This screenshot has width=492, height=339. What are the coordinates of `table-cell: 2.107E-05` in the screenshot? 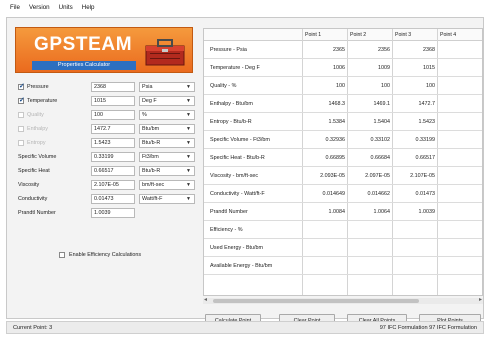 It's located at (415, 176).